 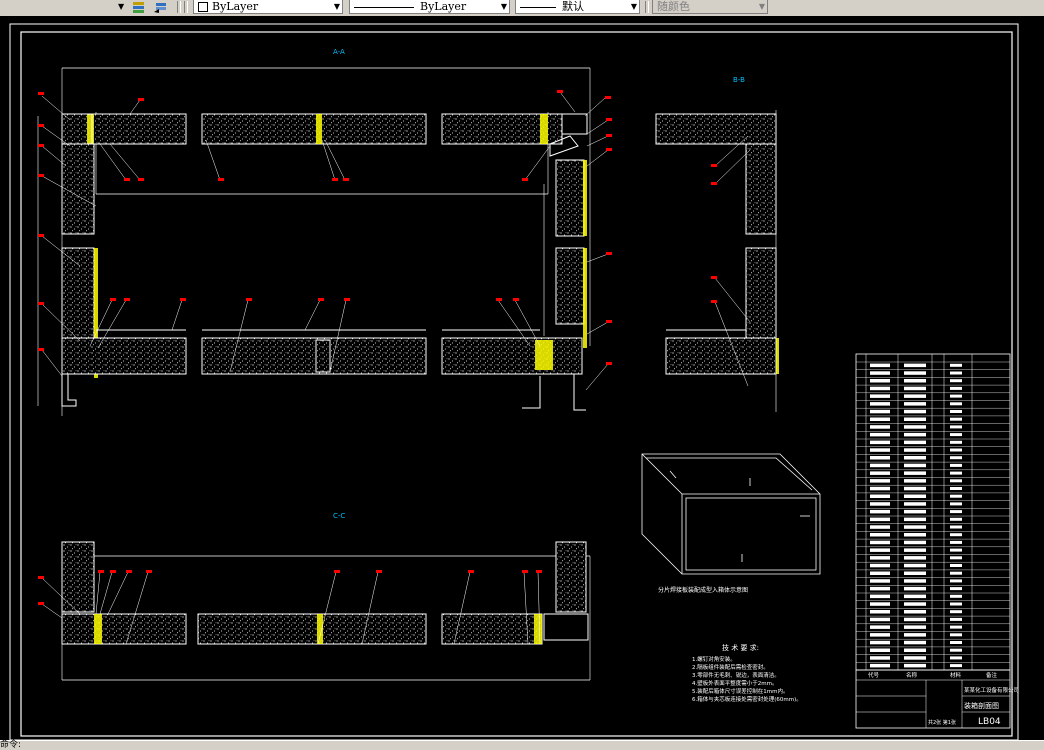 I want to click on toolbar-separator, so click(x=179, y=7).